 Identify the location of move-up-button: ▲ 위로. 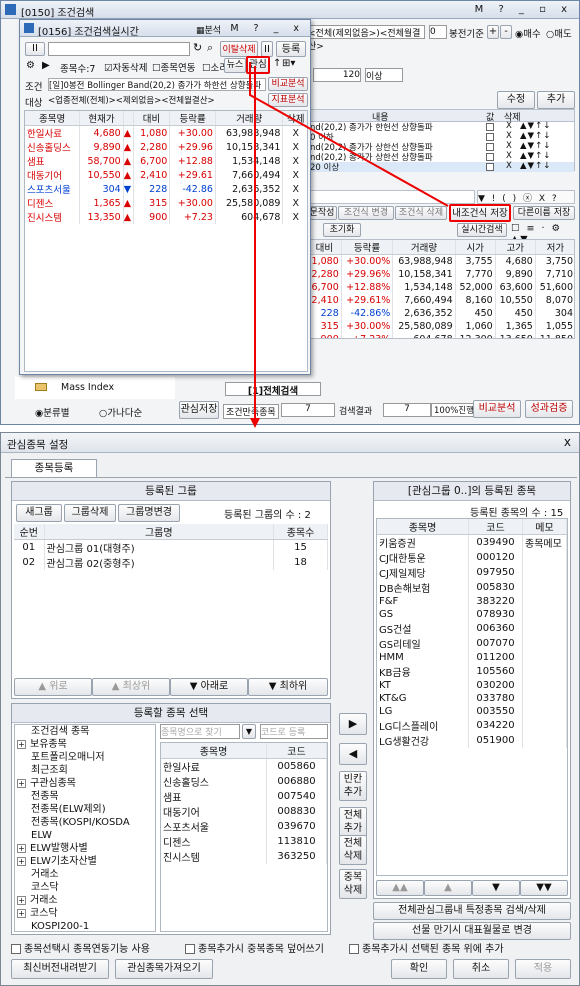
(53, 687).